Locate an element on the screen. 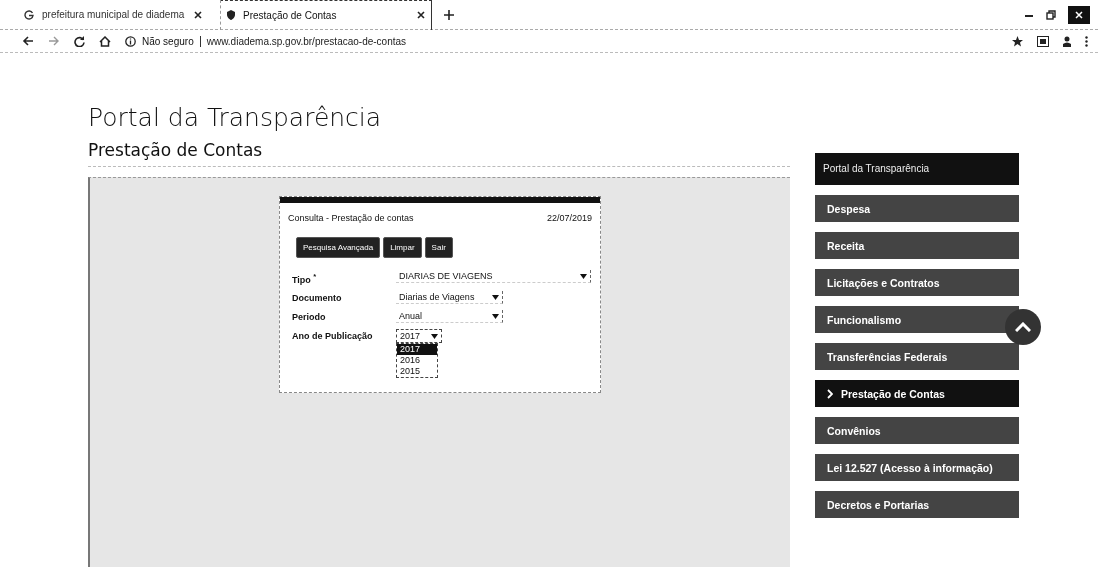 Image resolution: width=1098 pixels, height=567 pixels. chevron-icon is located at coordinates (830, 393).